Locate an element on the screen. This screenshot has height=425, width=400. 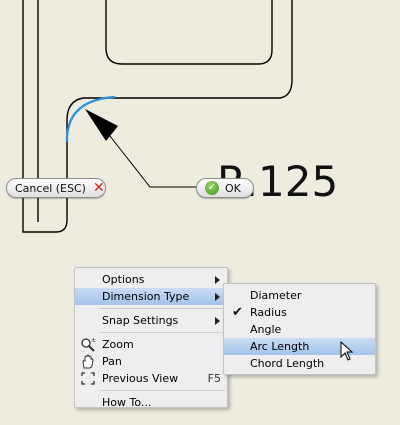
menu-item-zoom: ± Zoom is located at coordinates (151, 344).